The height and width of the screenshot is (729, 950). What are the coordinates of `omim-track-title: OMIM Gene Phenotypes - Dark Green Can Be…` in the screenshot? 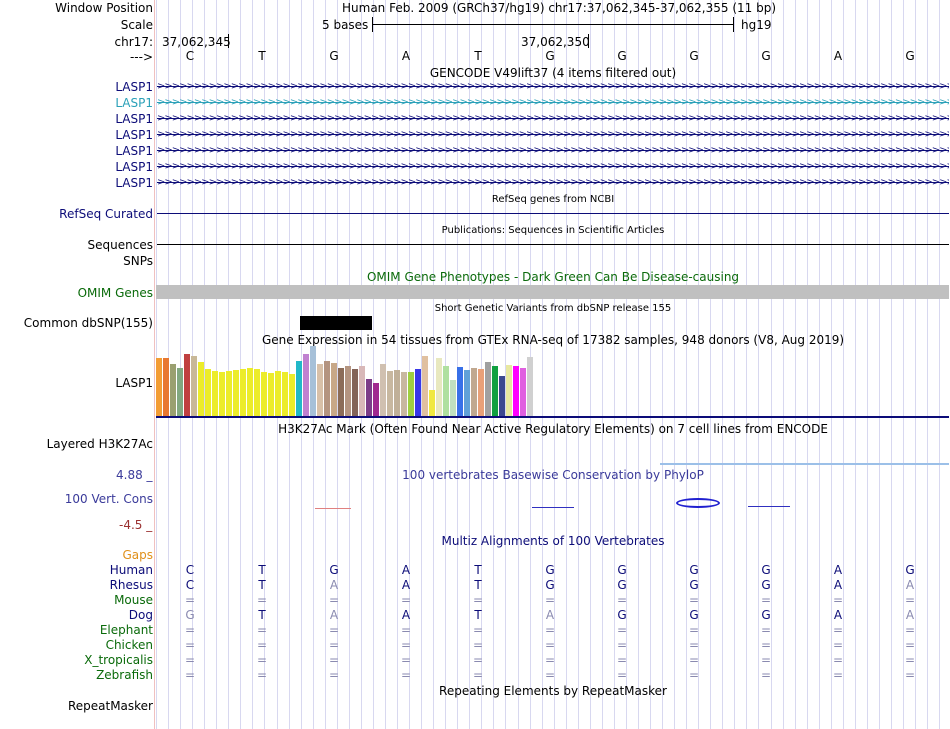 It's located at (553, 277).